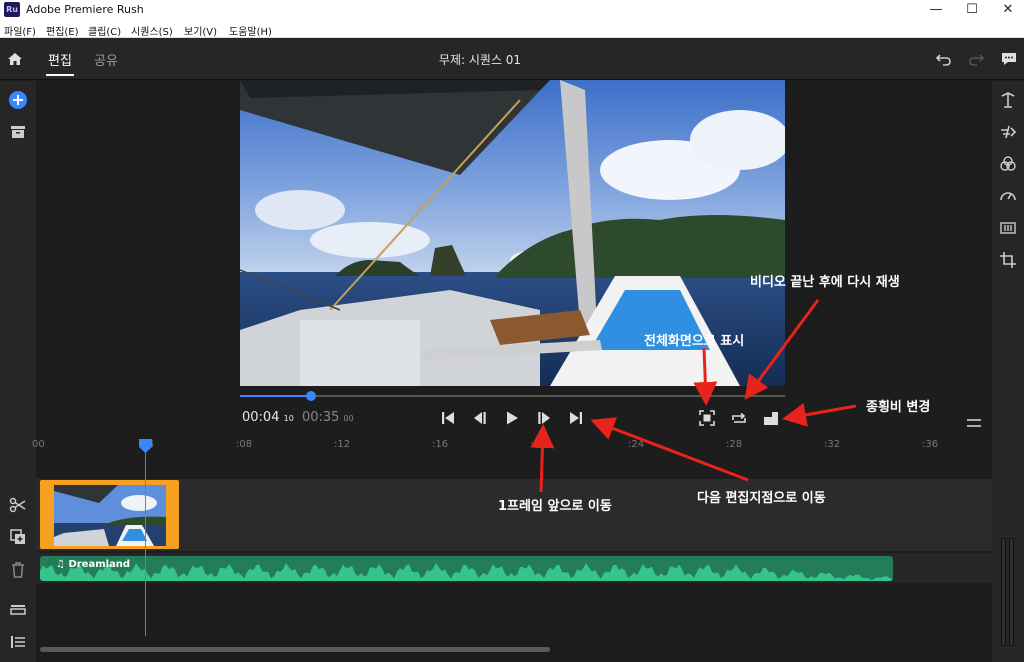  I want to click on timeline-horizontal-scrollbar, so click(295, 649).